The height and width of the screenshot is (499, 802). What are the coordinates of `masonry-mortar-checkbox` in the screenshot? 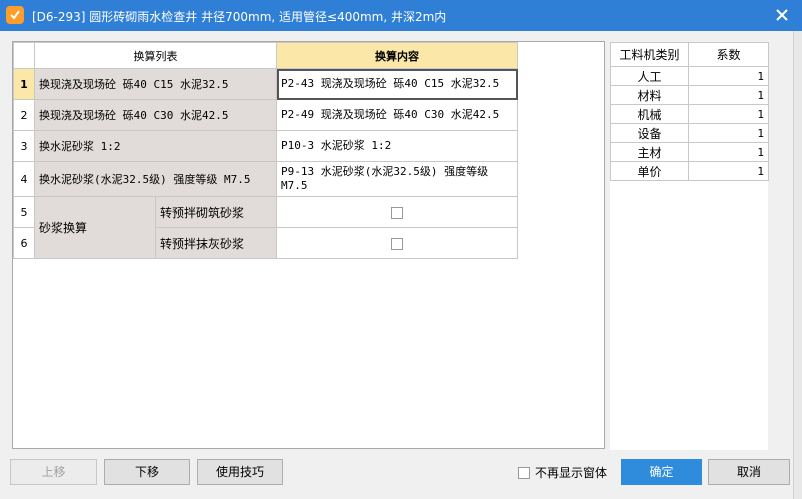 It's located at (397, 212).